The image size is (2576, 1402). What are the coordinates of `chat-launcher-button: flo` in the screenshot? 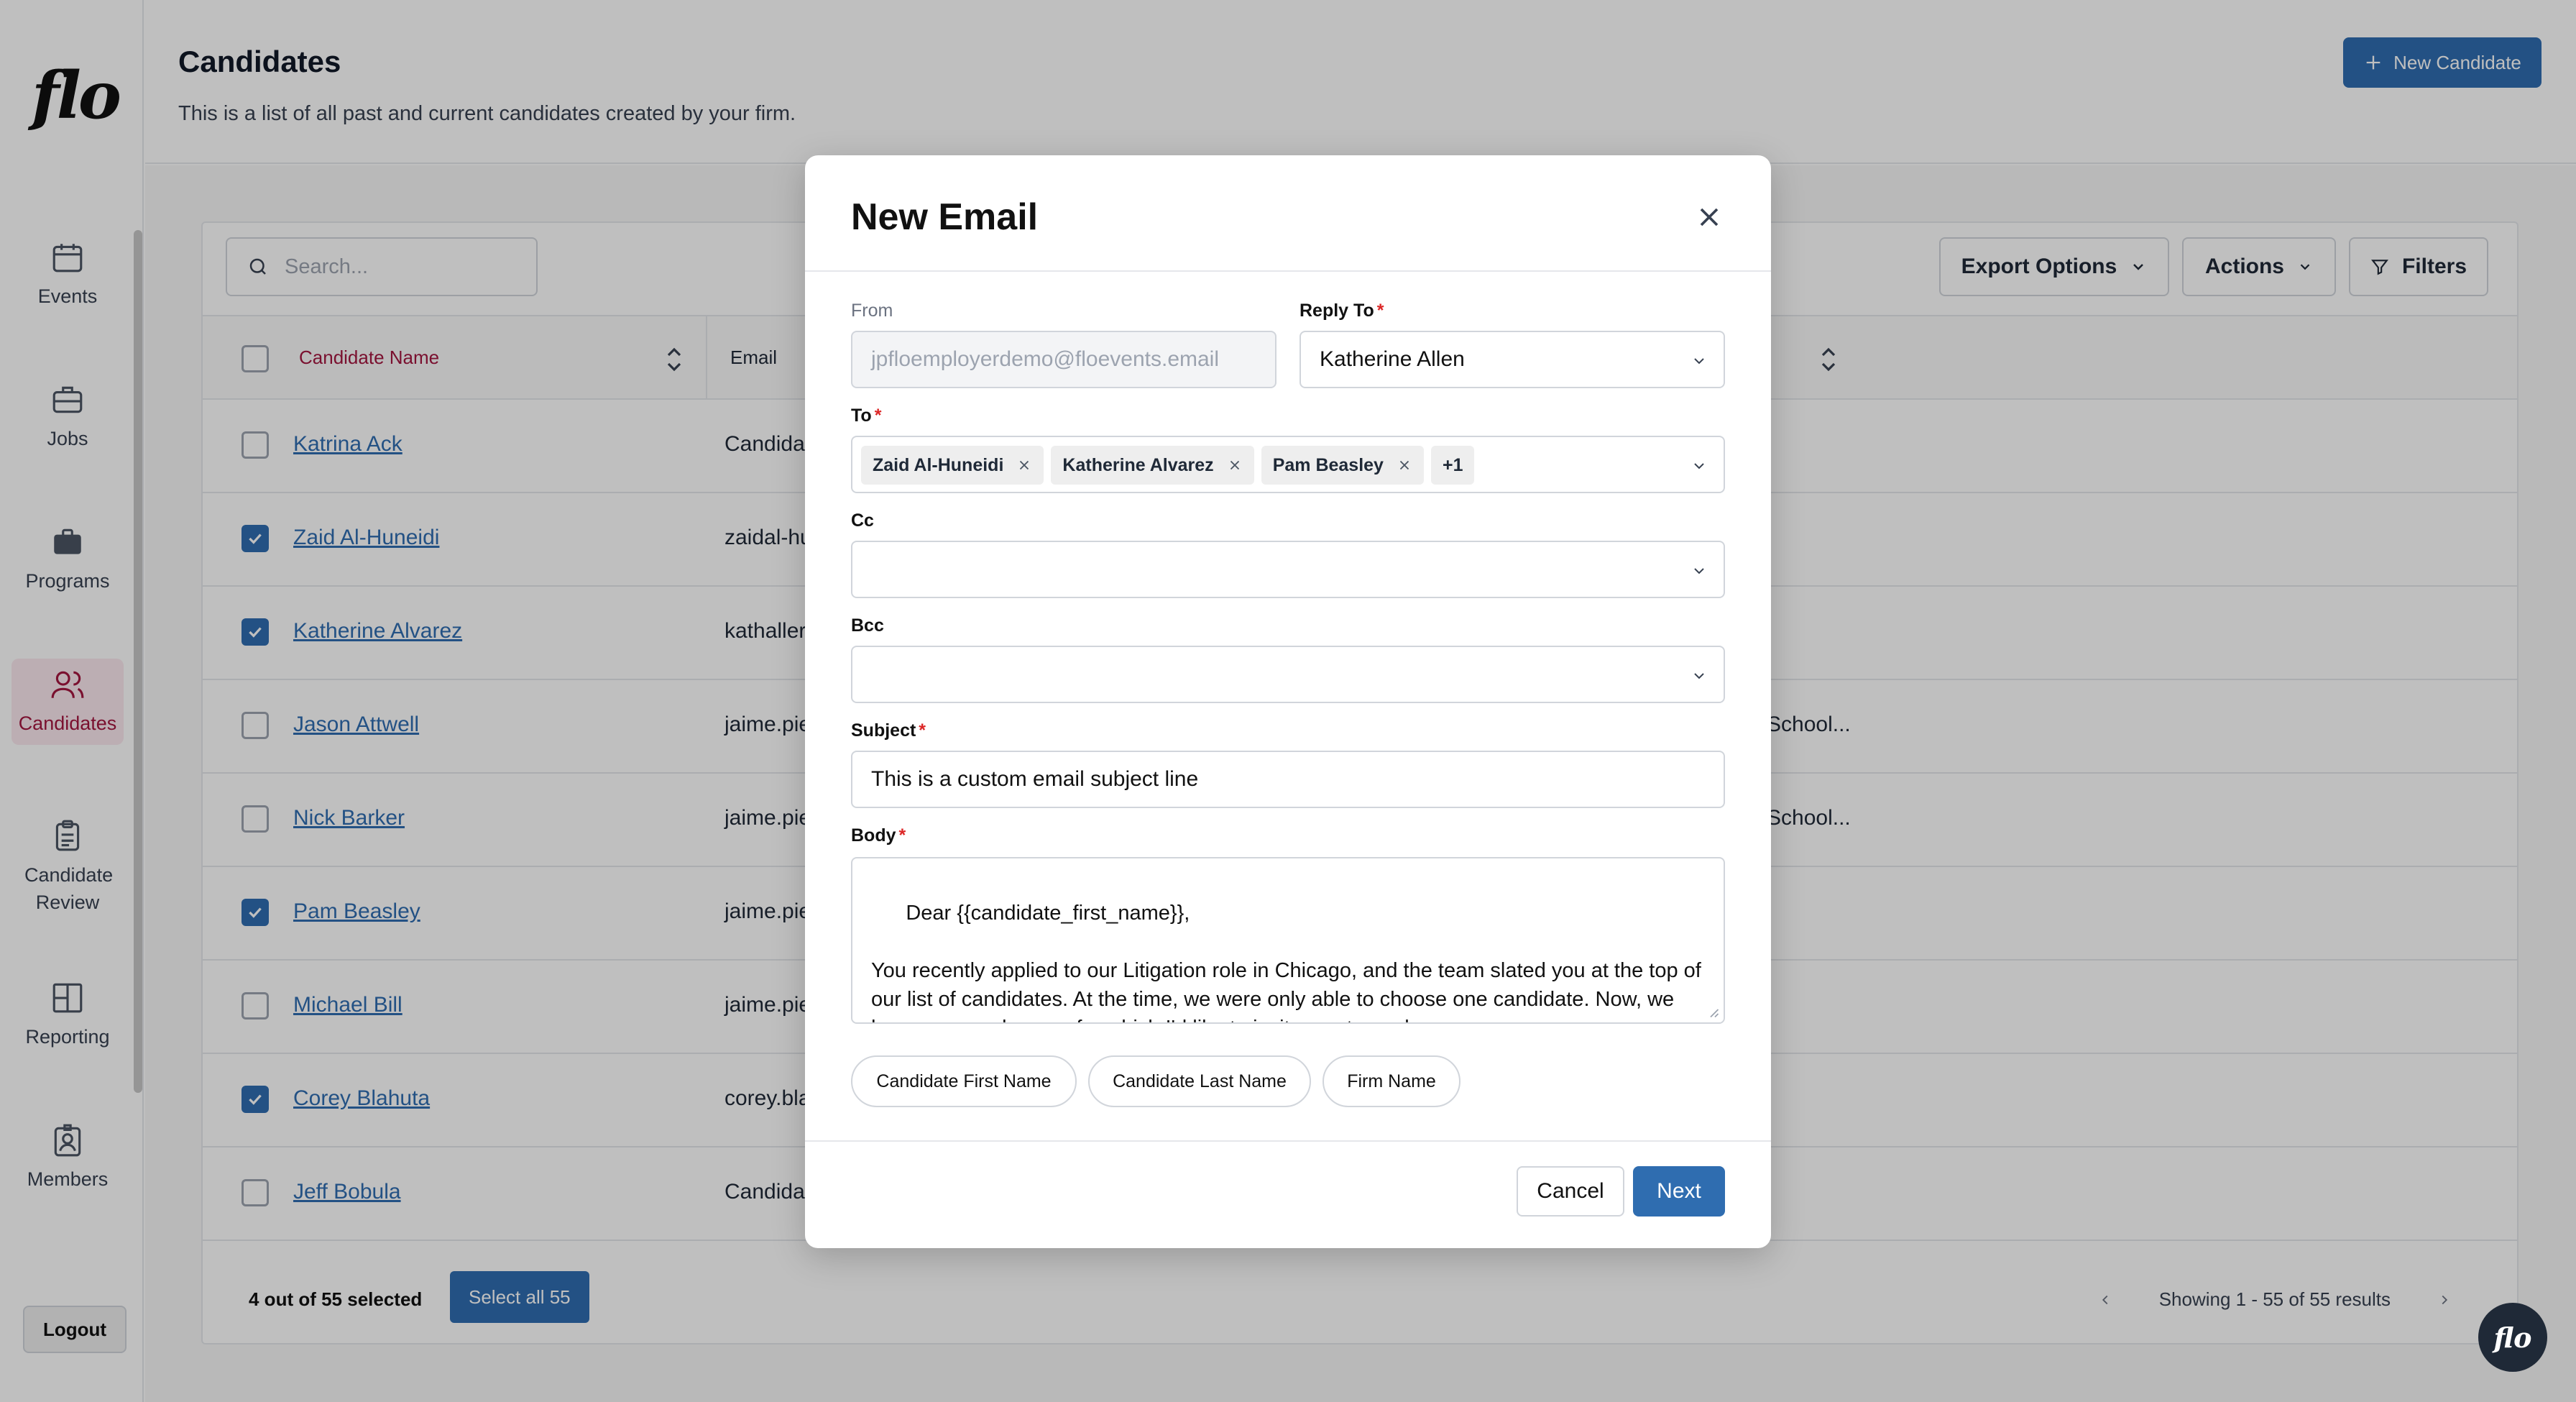 It's located at (2512, 1338).